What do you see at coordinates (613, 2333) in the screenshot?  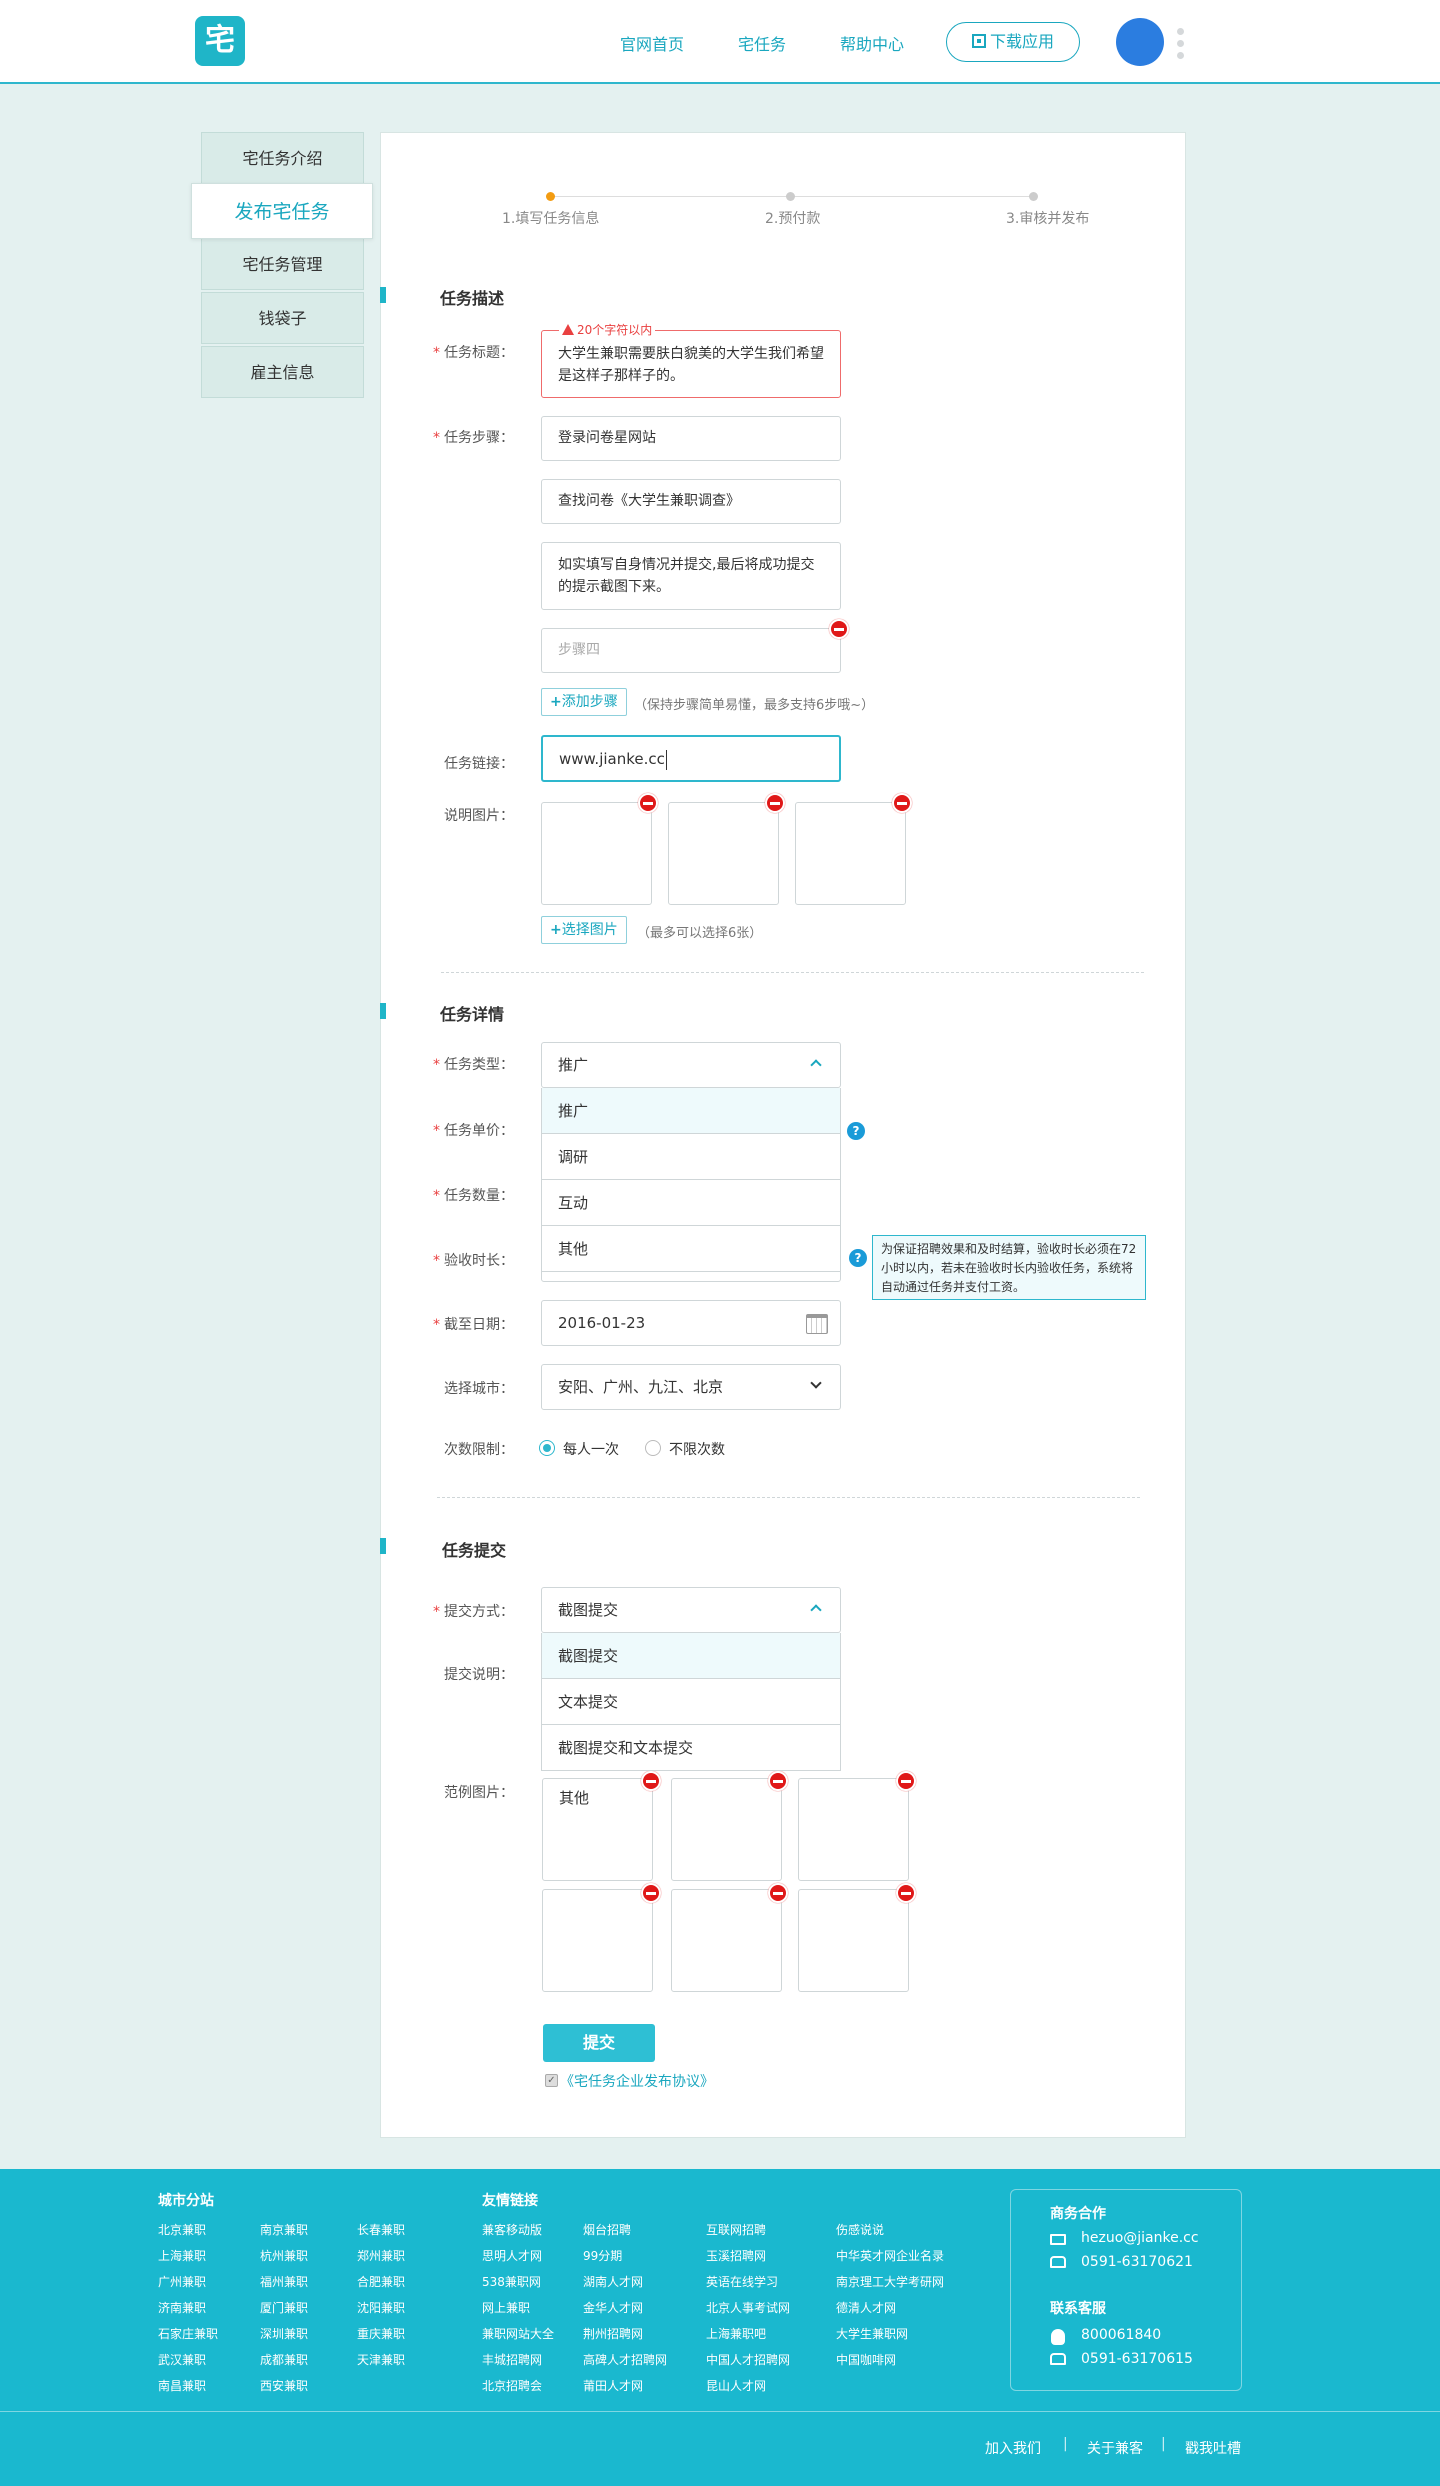 I see `footer-friend-link: 荆州招聘网` at bounding box center [613, 2333].